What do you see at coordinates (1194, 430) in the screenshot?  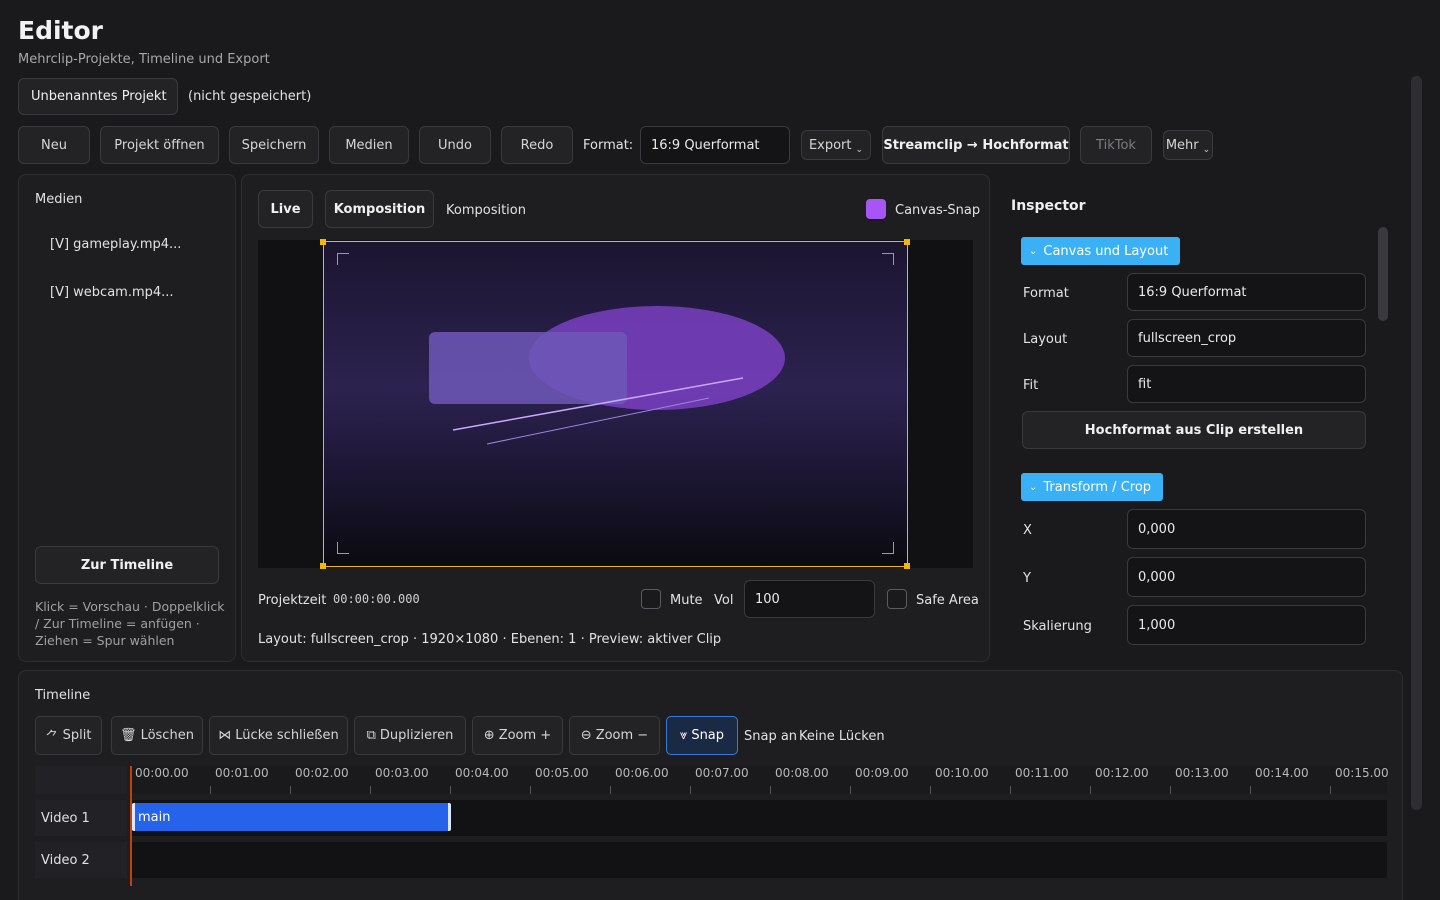 I see `hochformat-from-clip-button: Hochformat aus Clip erstellen` at bounding box center [1194, 430].